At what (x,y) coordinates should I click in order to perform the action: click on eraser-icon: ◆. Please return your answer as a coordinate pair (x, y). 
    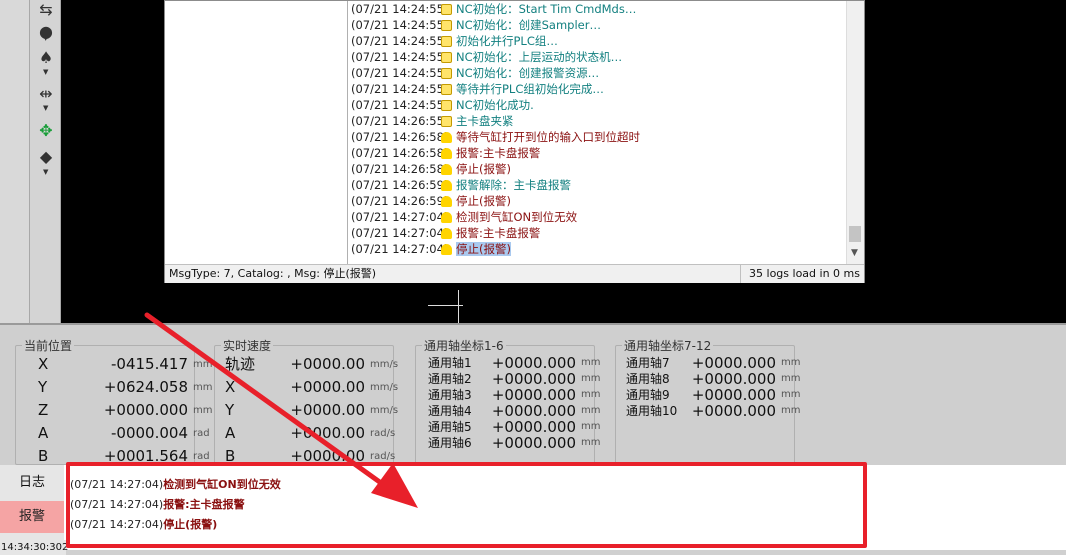
    Looking at the image, I should click on (46, 157).